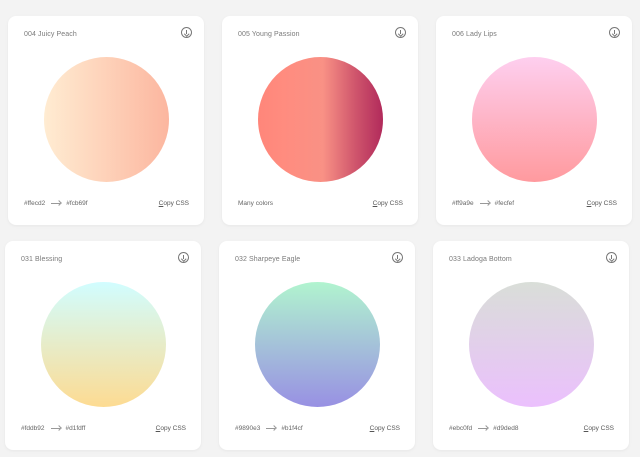  What do you see at coordinates (292, 428) in the screenshot?
I see `color-to: #b1f4cf` at bounding box center [292, 428].